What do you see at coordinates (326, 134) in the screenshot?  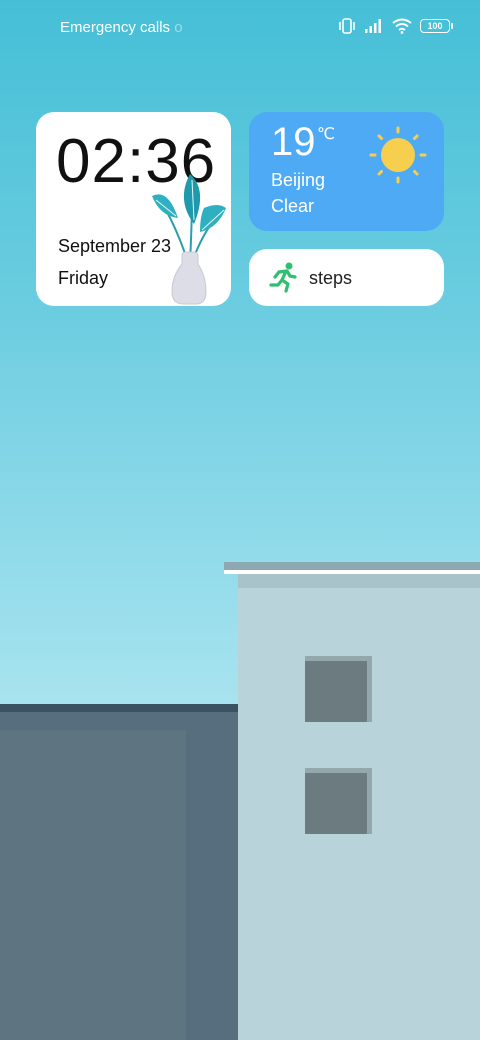 I see `temperature-unit: ℃` at bounding box center [326, 134].